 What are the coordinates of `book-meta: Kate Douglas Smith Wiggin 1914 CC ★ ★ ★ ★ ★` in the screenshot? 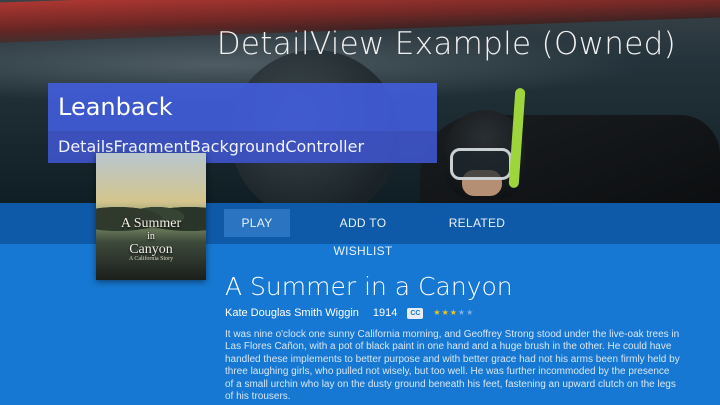 It's located at (349, 313).